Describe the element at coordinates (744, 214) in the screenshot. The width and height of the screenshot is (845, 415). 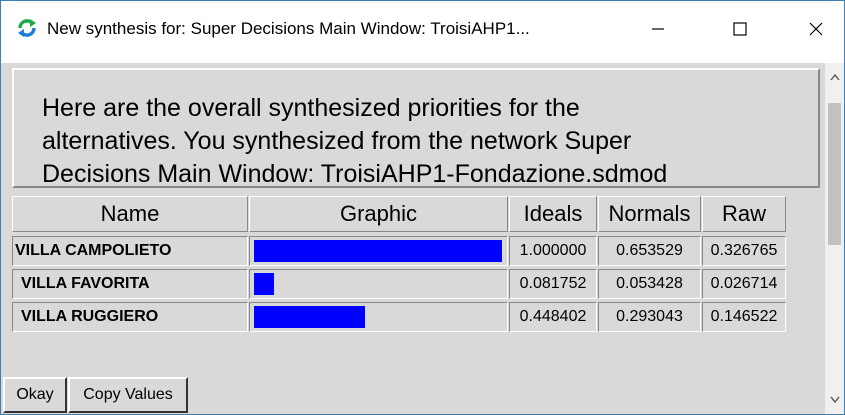
I see `header-raw: Raw` at that location.